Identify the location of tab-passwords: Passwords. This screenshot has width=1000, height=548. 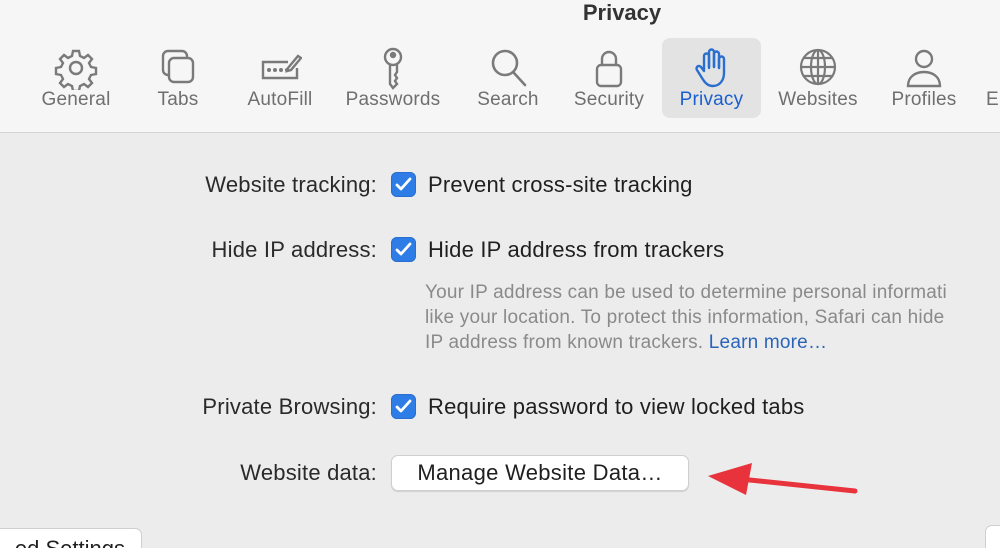
(393, 78).